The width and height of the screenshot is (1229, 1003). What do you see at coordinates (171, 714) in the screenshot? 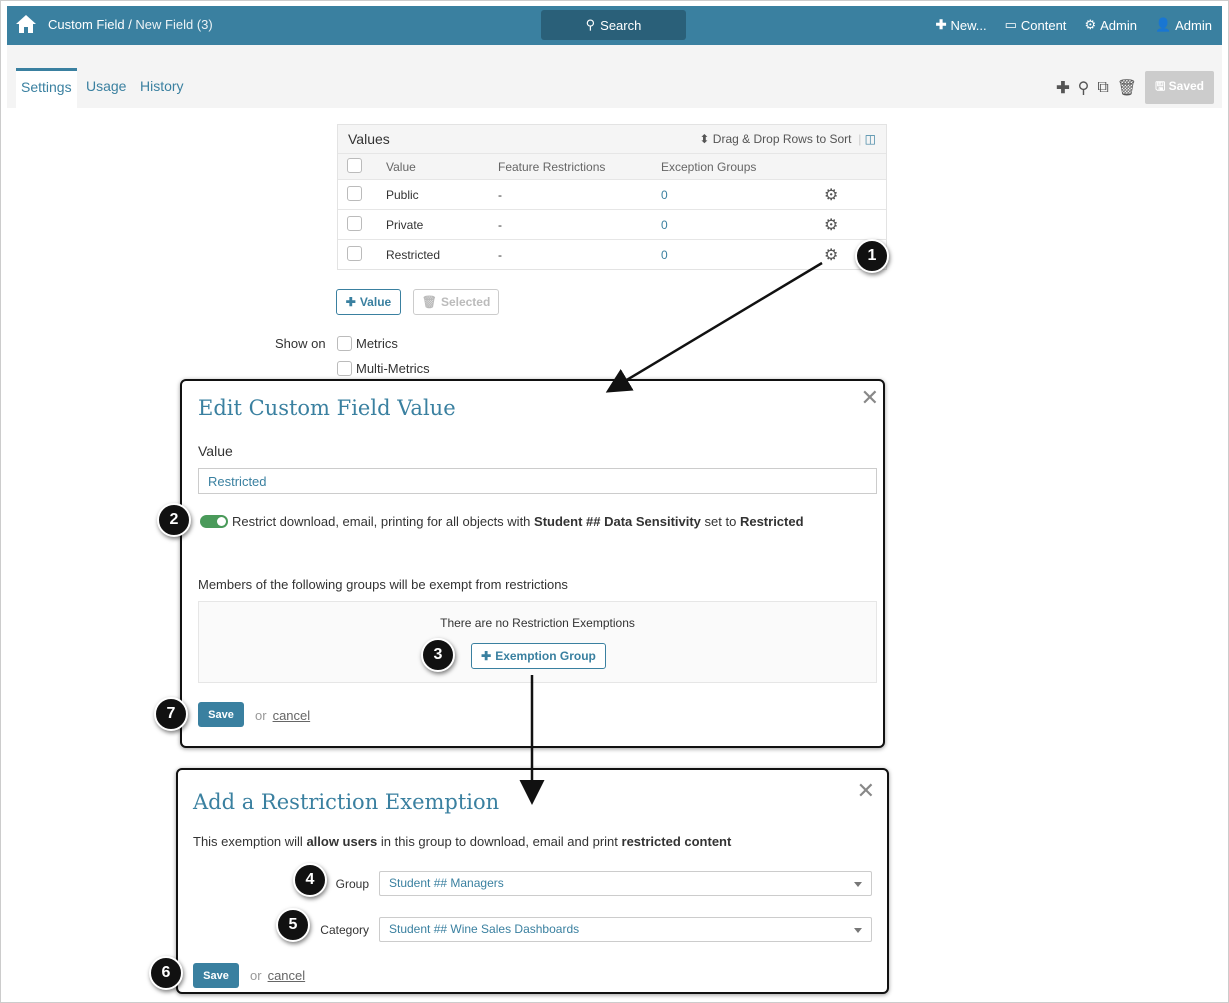
I see `callout-7: 7` at bounding box center [171, 714].